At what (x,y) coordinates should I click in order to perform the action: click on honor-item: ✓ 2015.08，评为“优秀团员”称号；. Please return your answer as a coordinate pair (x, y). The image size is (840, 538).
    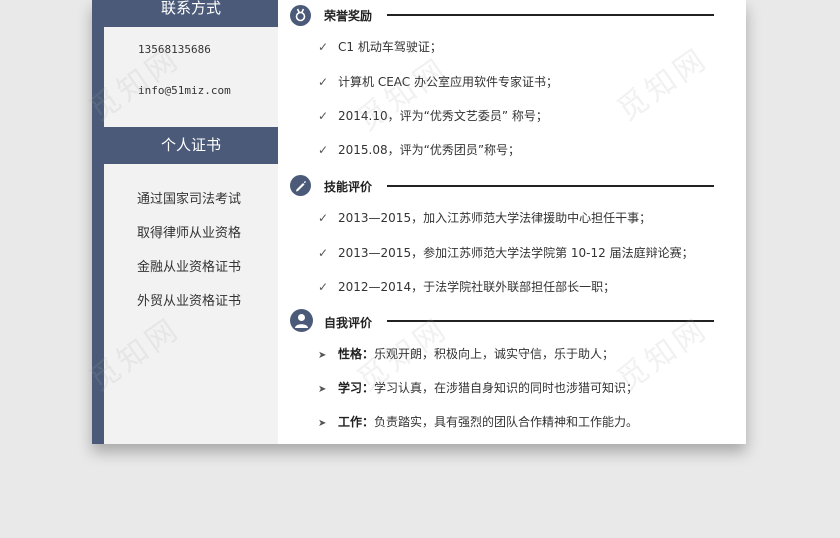
    Looking at the image, I should click on (419, 149).